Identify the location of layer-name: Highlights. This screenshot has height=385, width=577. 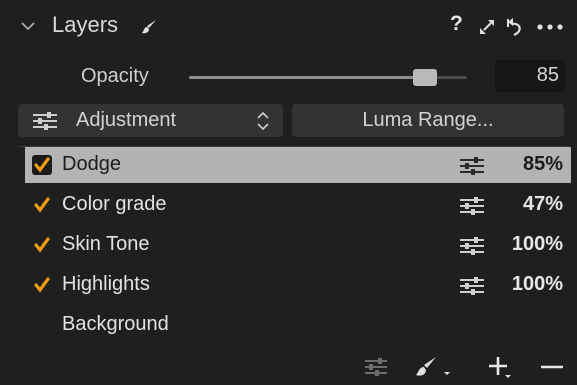
(106, 284).